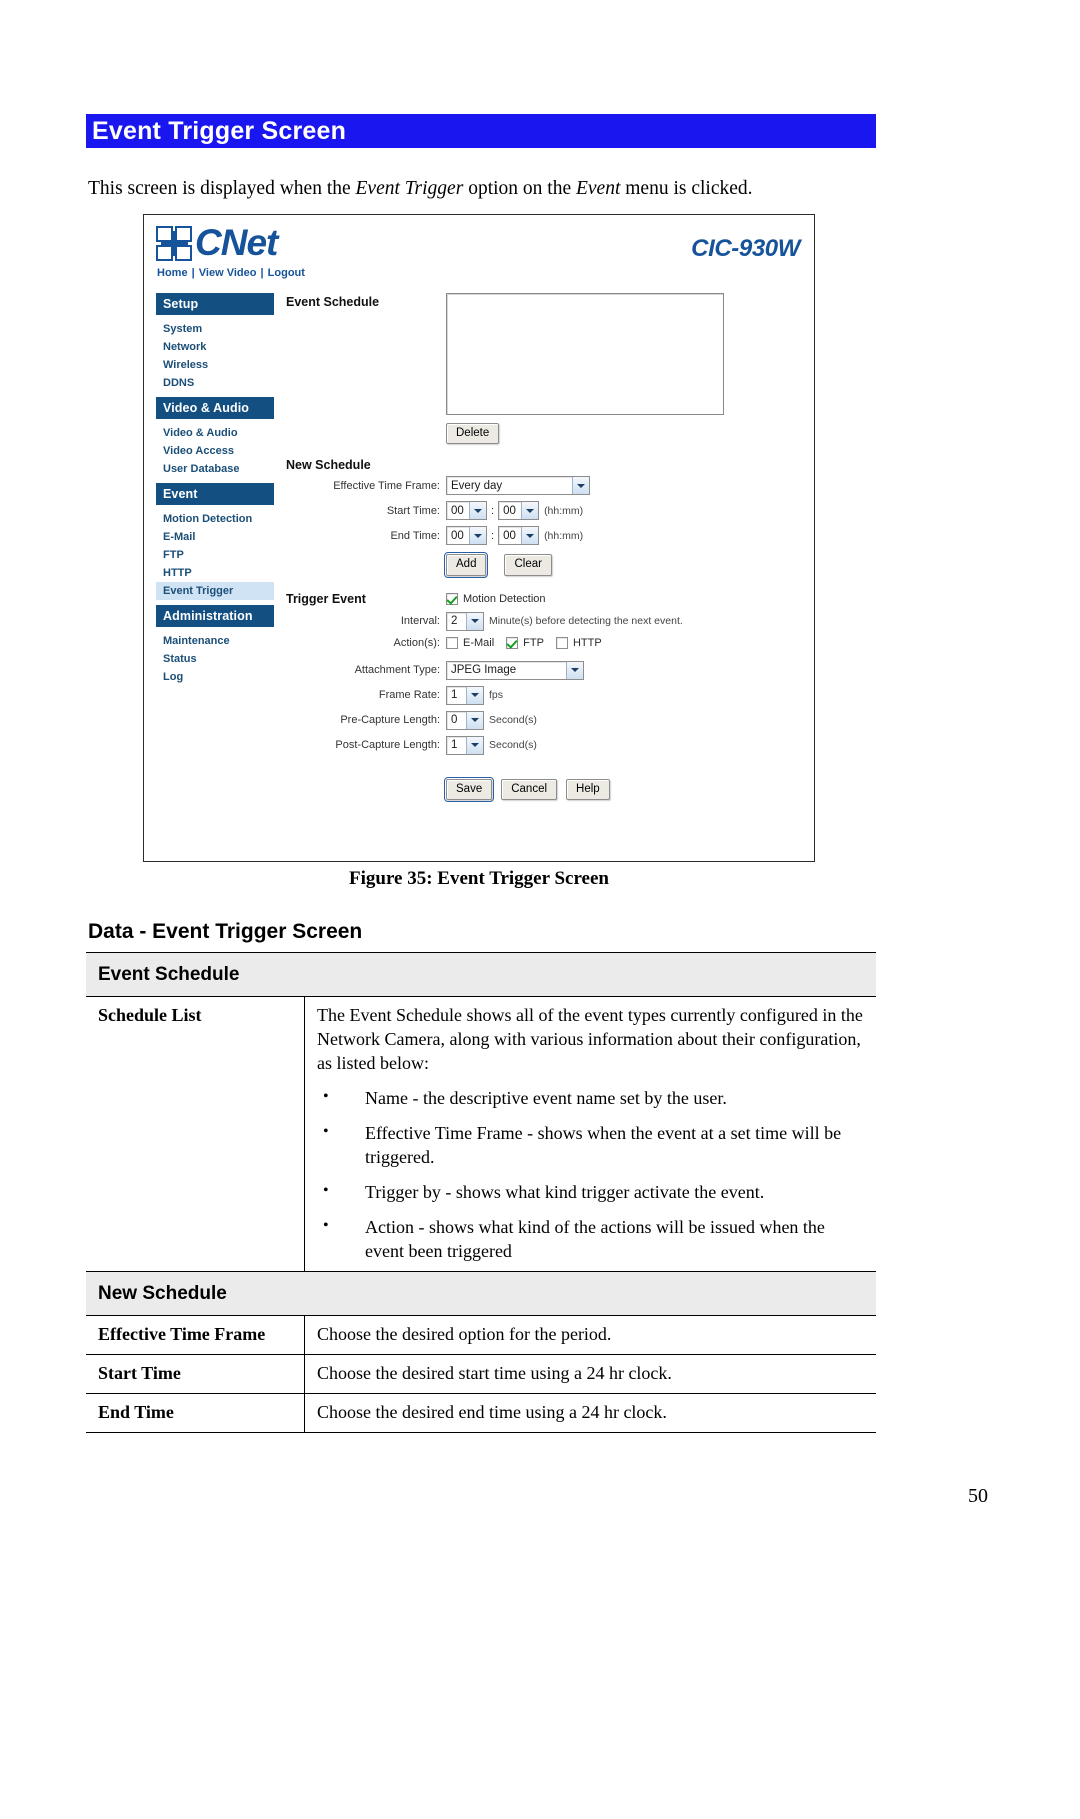 The image size is (1080, 1819). I want to click on intro-emphasis-event-trigger: Event Trigger, so click(409, 188).